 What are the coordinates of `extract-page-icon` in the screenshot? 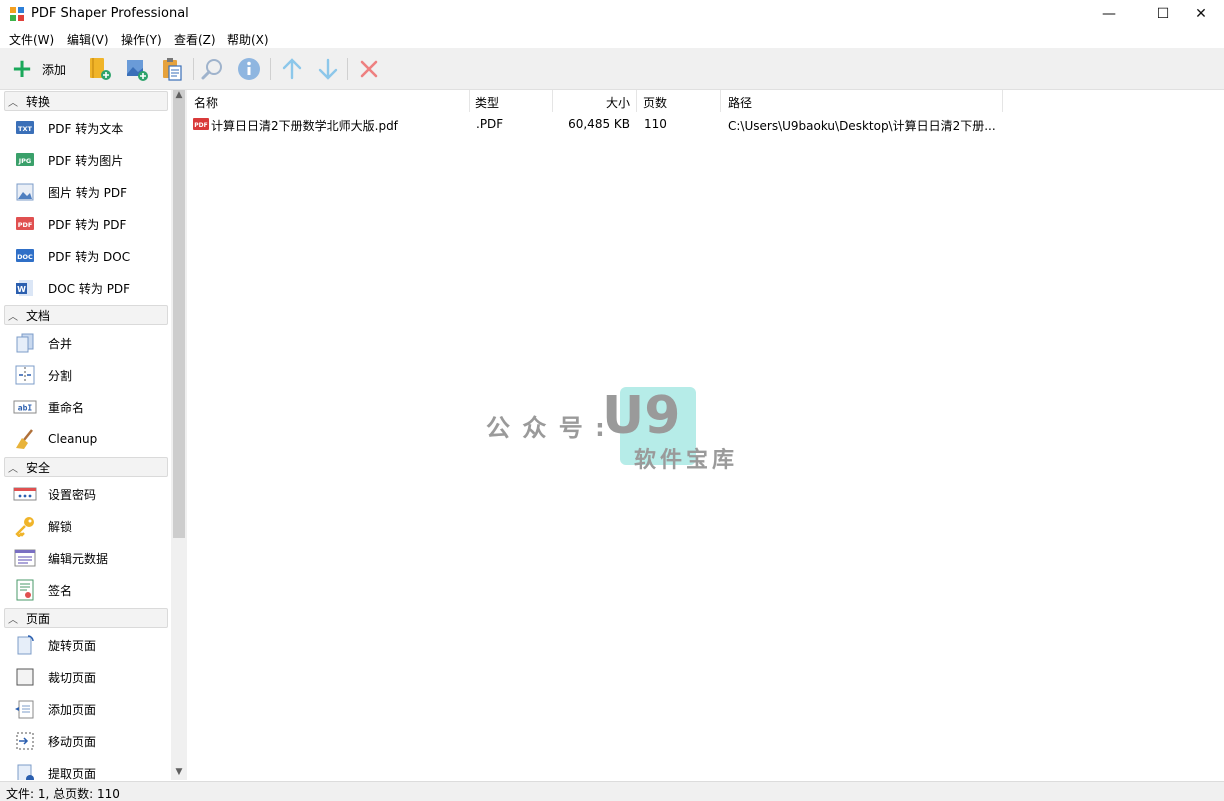 It's located at (25, 771).